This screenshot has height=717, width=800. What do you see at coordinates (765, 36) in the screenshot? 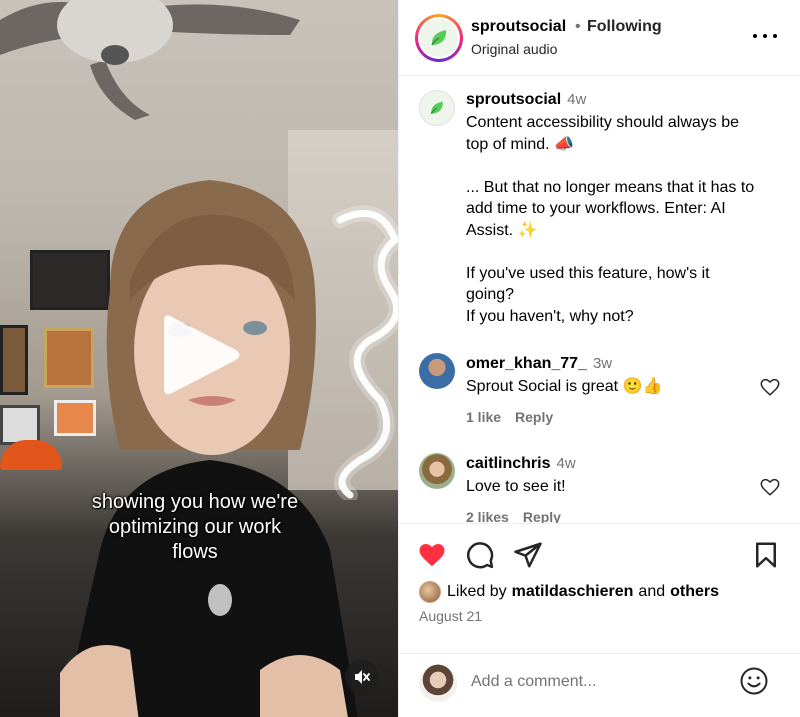
I see `more-icon` at bounding box center [765, 36].